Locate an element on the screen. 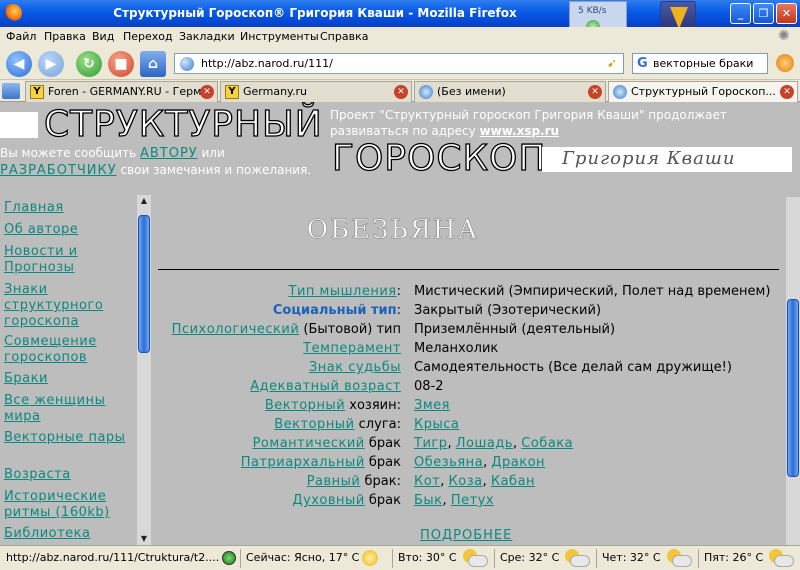 The height and width of the screenshot is (570, 800). home-button: ⌂ is located at coordinates (153, 64).